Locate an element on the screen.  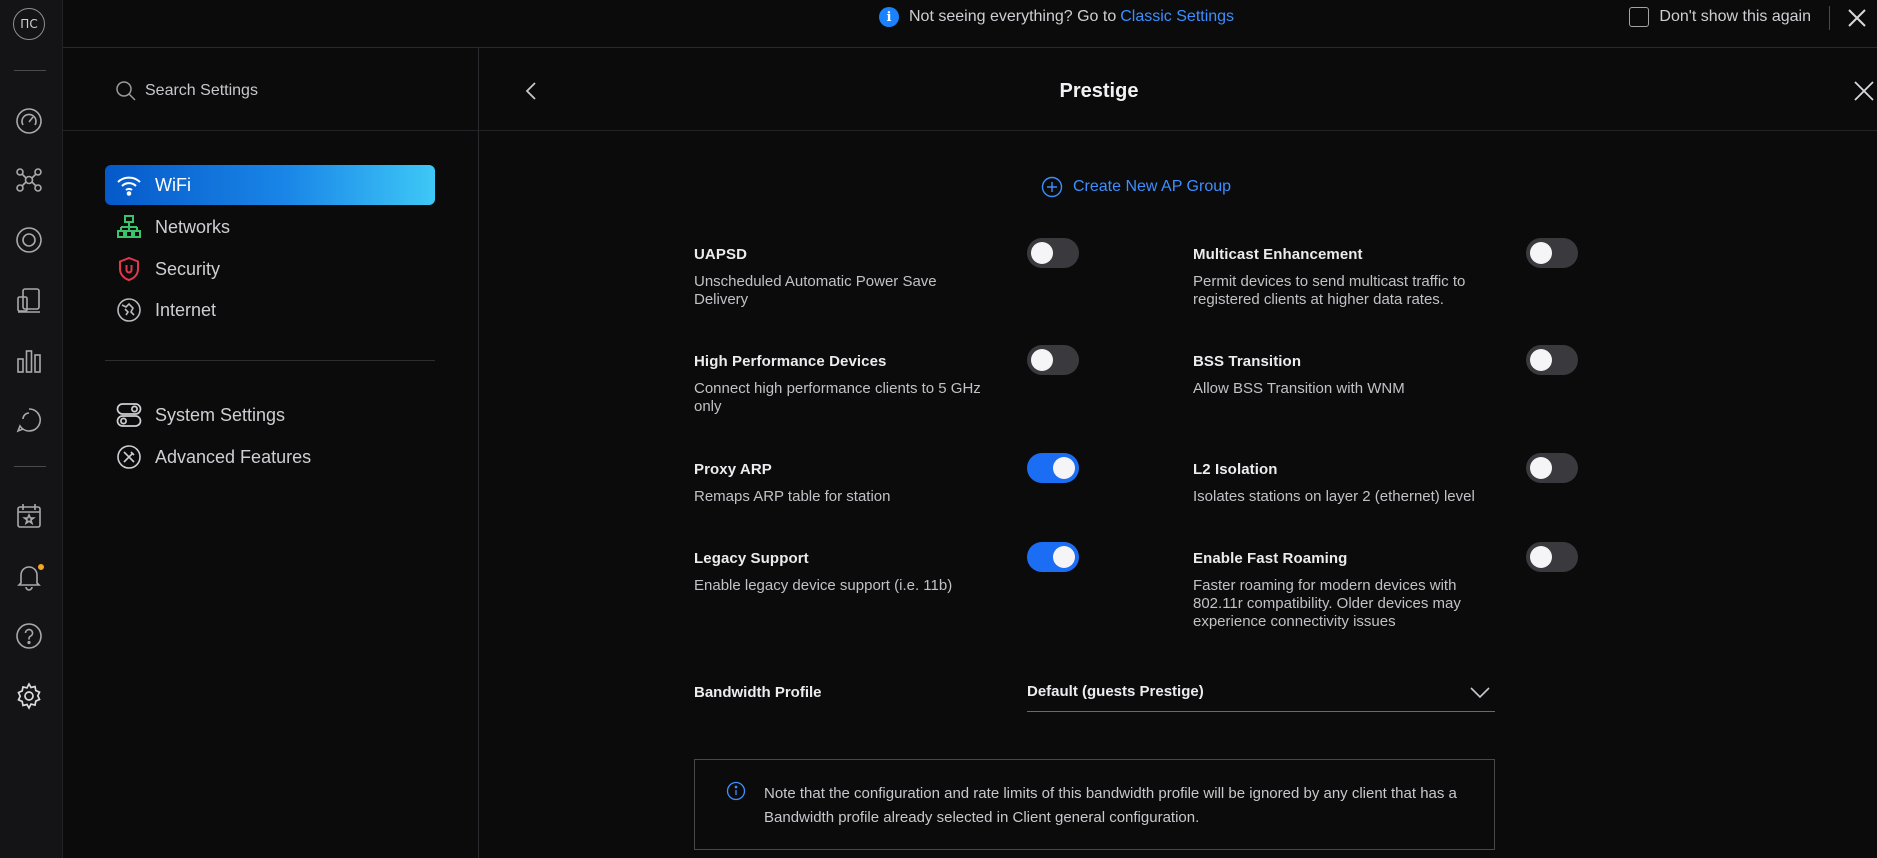
uapsd-toggle is located at coordinates (1053, 253).